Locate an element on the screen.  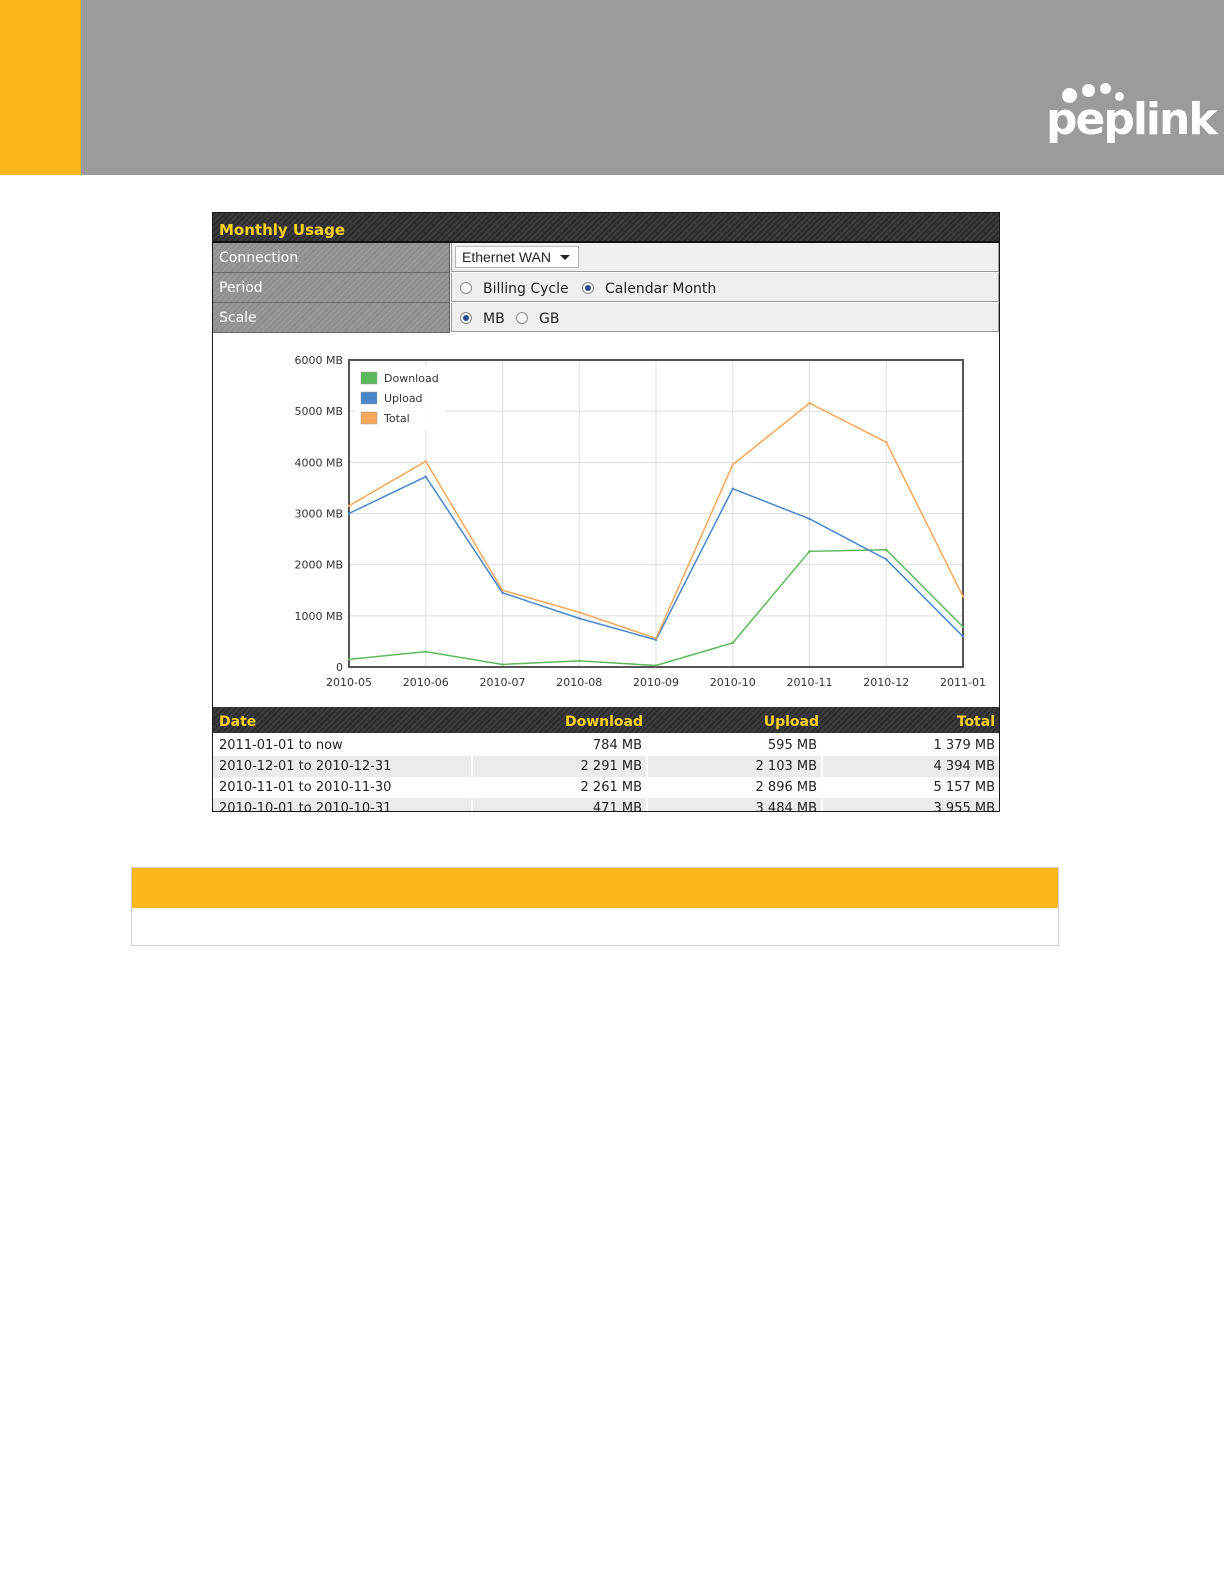
note-box is located at coordinates (595, 906).